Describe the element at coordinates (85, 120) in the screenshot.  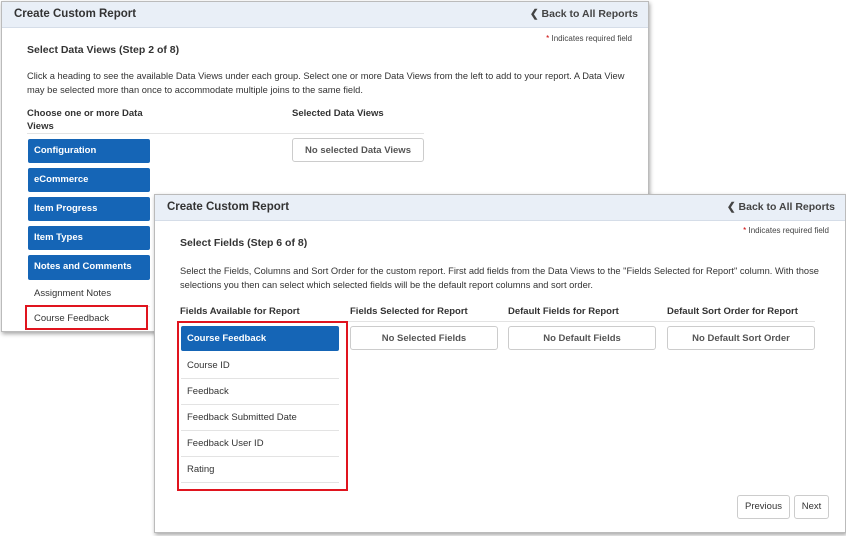
I see `column-header-choose: Choose one or more Data Views` at that location.